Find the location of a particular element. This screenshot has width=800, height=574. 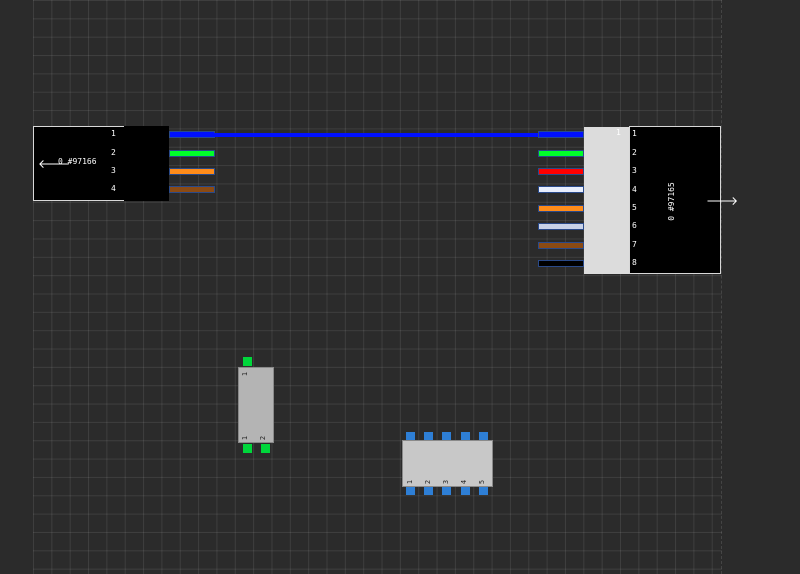

ic-pin-label-2: 2 is located at coordinates (428, 482).